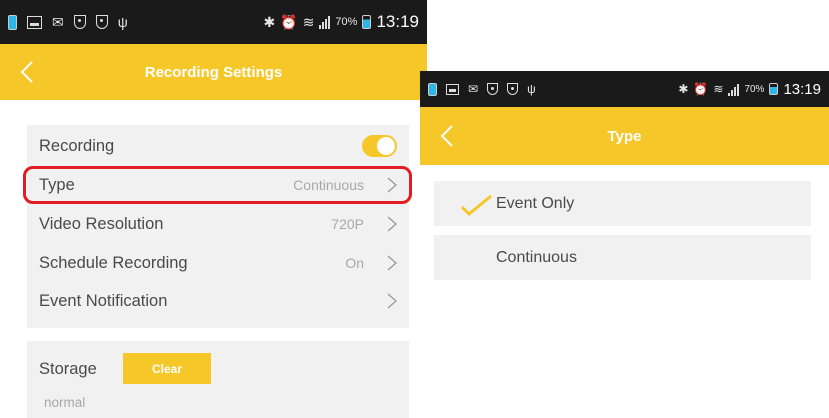 This screenshot has height=418, width=829. I want to click on storage-status: normal, so click(65, 402).